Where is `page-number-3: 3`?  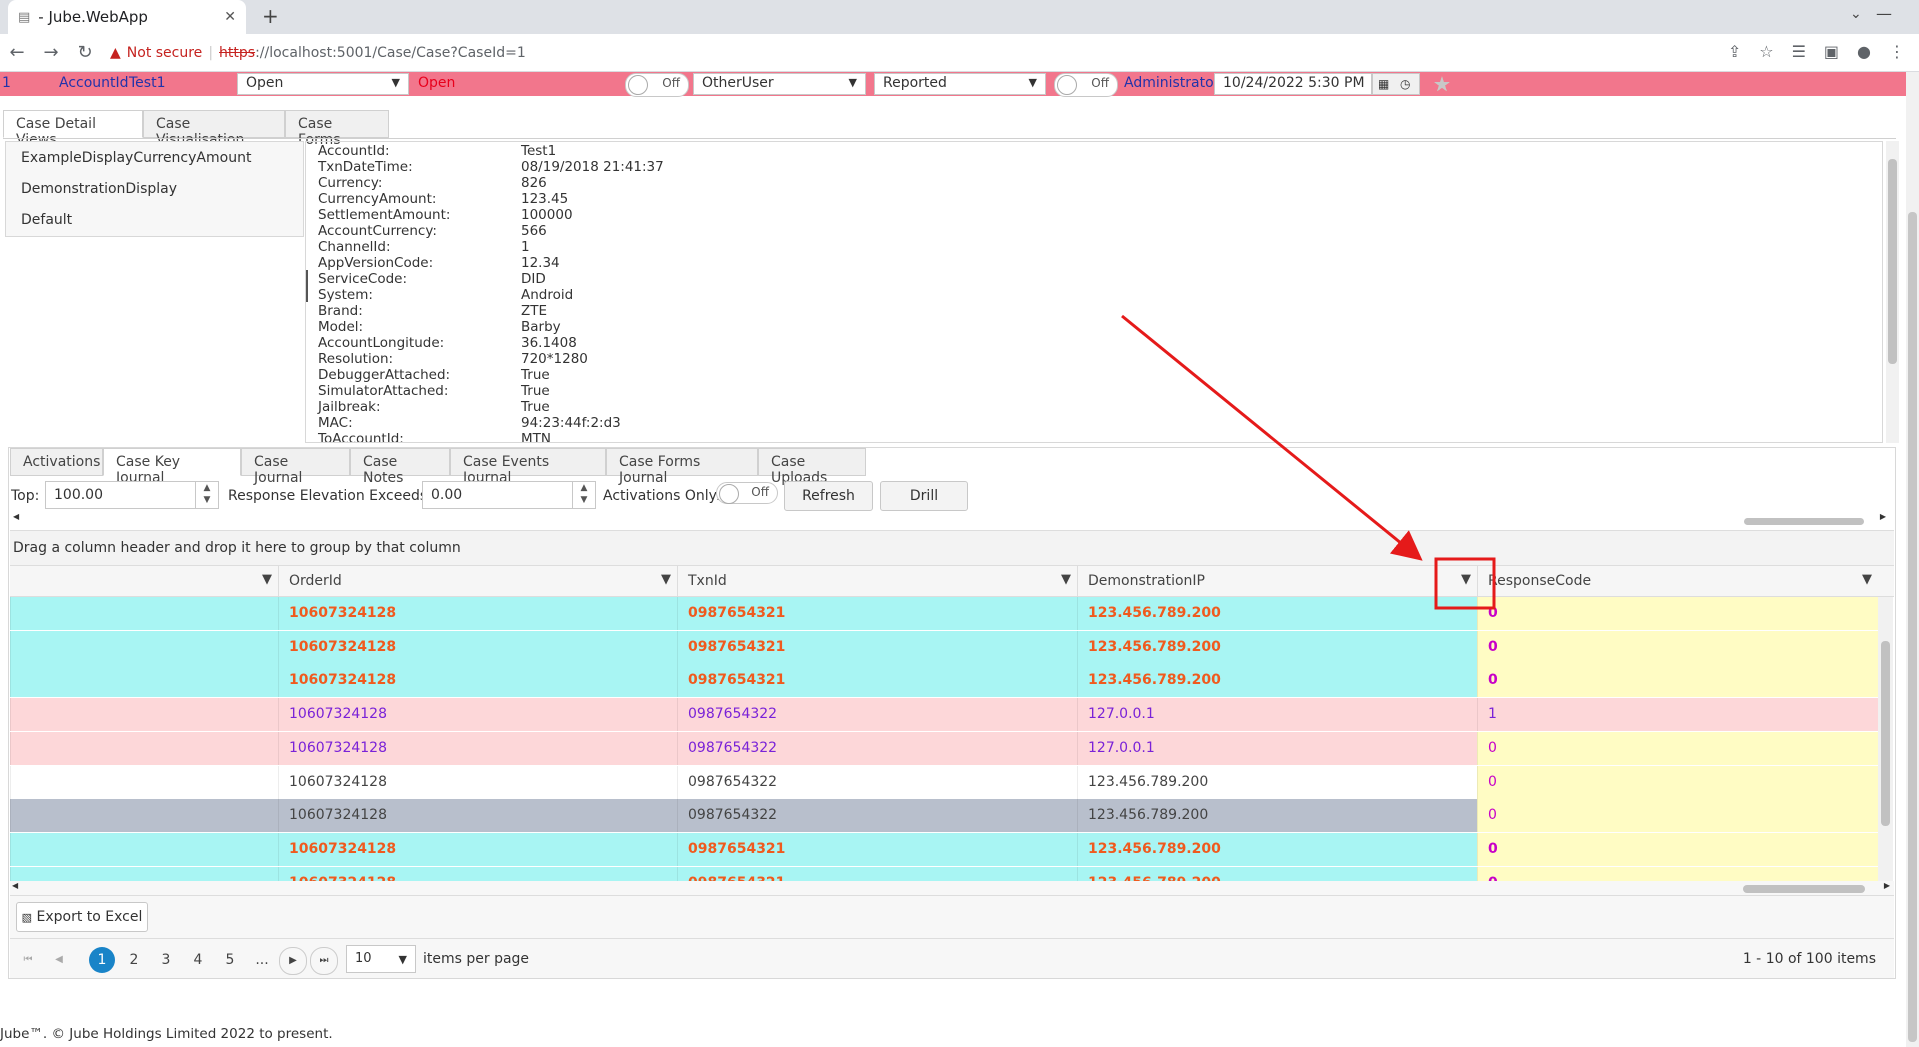 page-number-3: 3 is located at coordinates (166, 960).